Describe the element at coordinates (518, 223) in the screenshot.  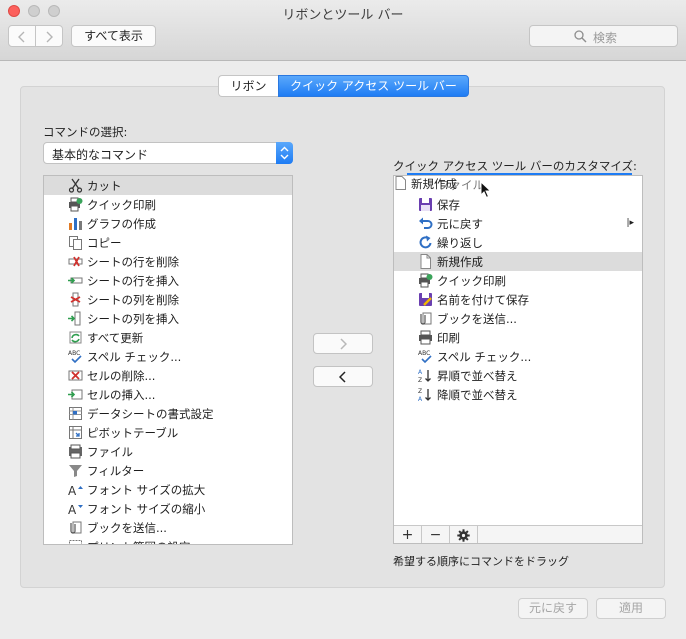
I see `list-item: 元に戻す |▸` at that location.